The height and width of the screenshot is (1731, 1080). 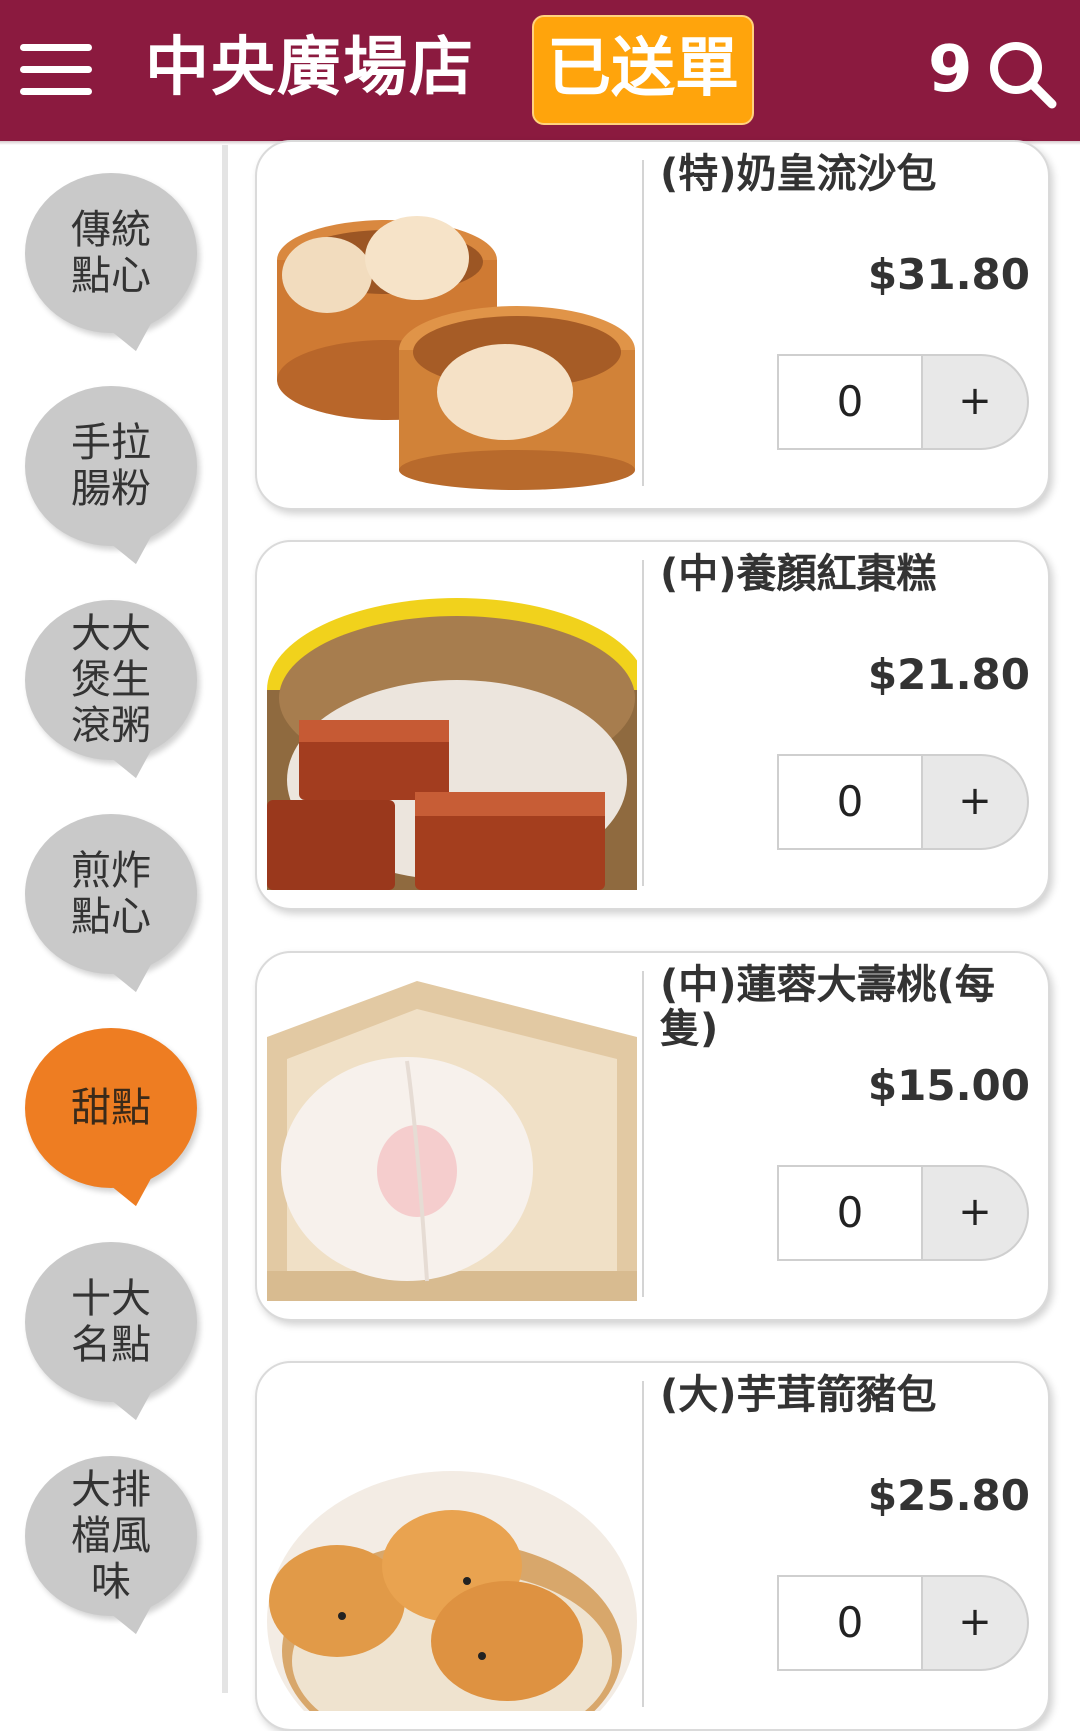 I want to click on sidebar-divider, so click(x=225, y=919).